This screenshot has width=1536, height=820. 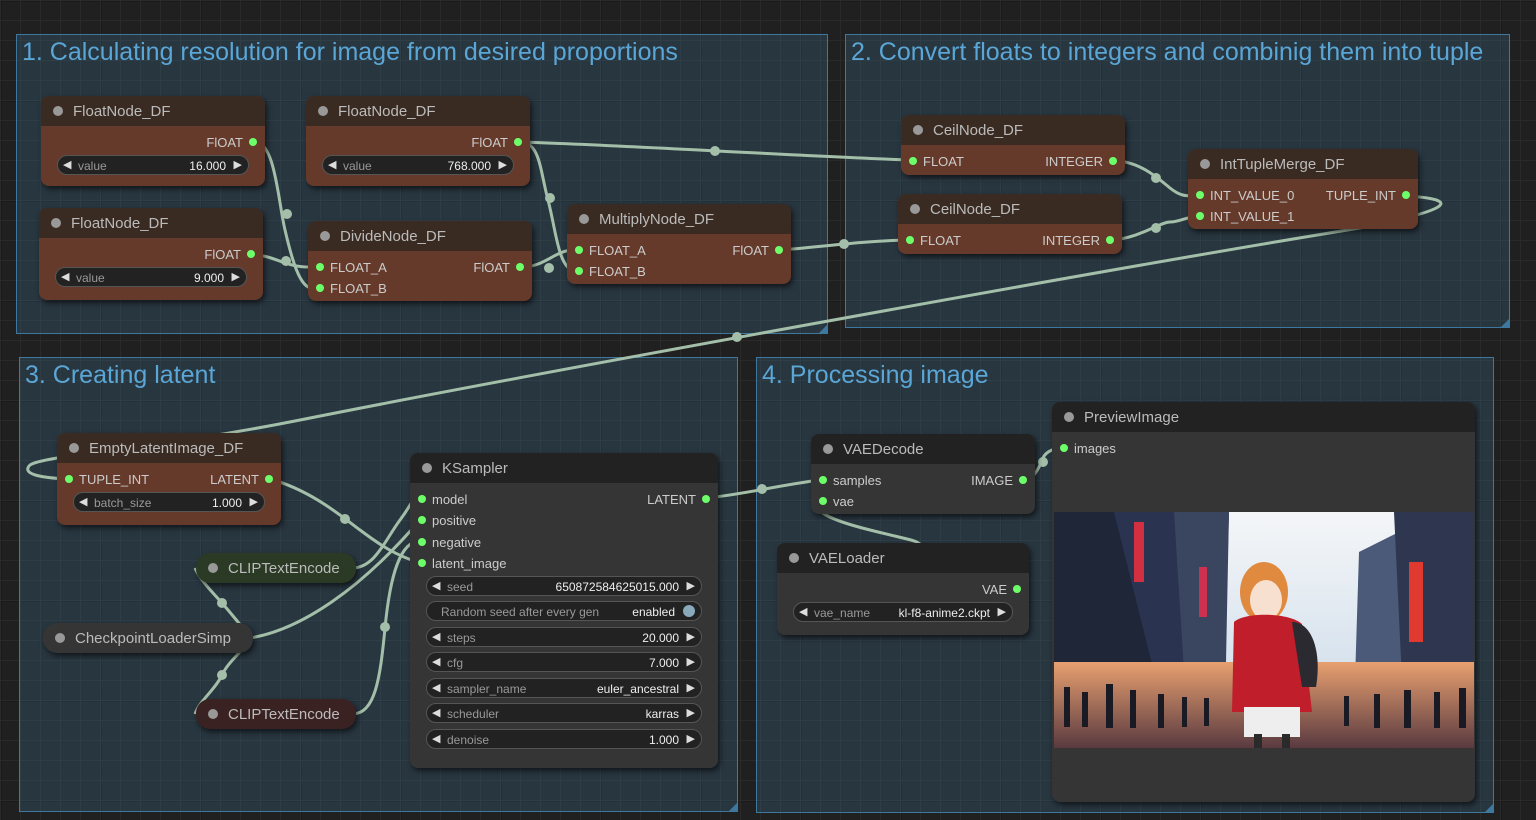 I want to click on checkpoint-loader-node: CheckpointLoaderSimp, so click(x=148, y=638).